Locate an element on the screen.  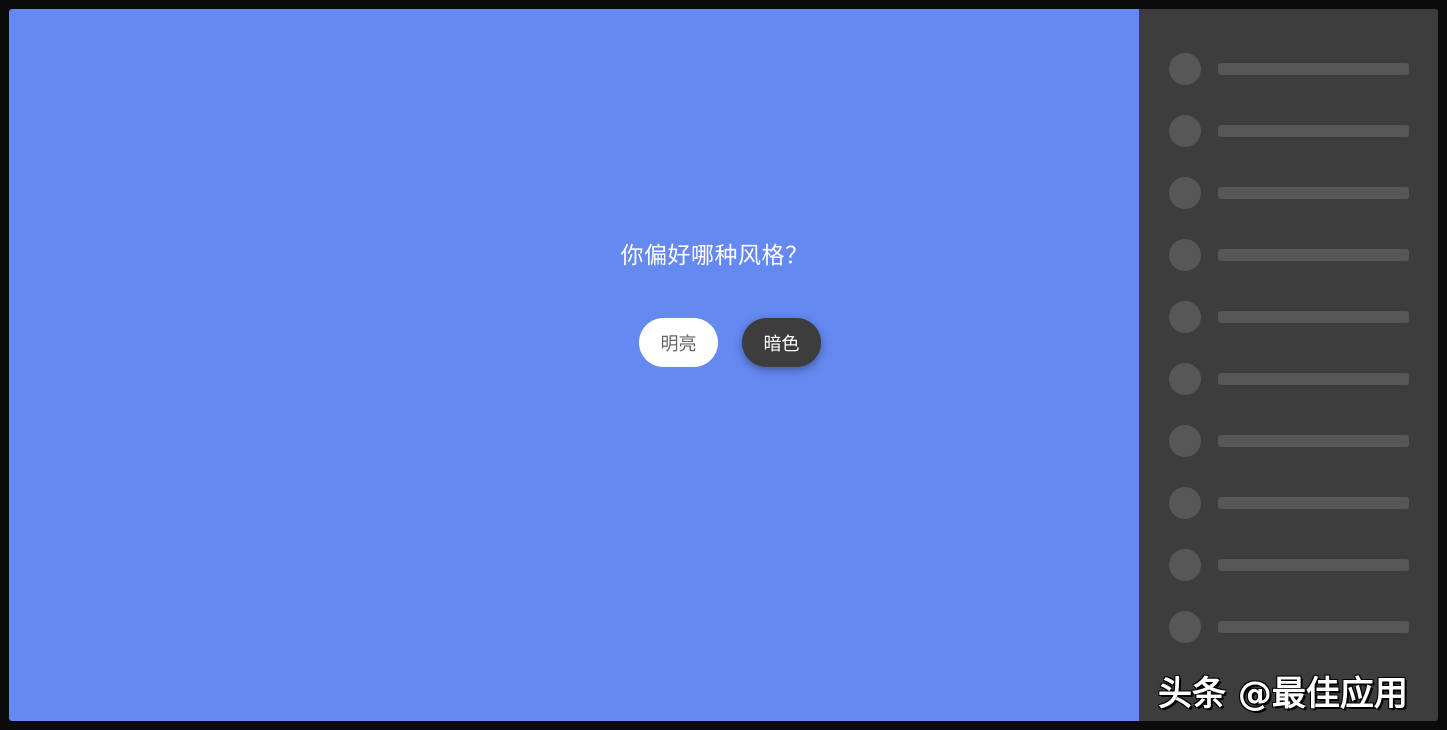
style-question: 你偏好哪种风格？ is located at coordinates (714, 256).